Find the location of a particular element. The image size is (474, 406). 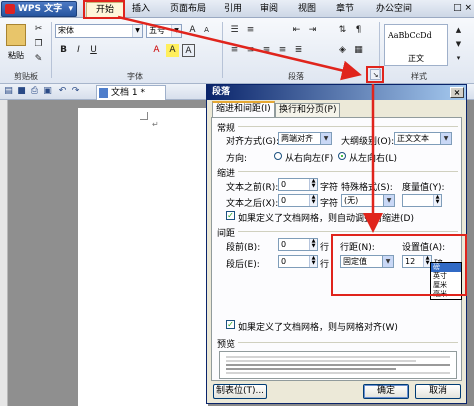

spacing-before-input: 0 ▲ ▼ is located at coordinates (298, 244).